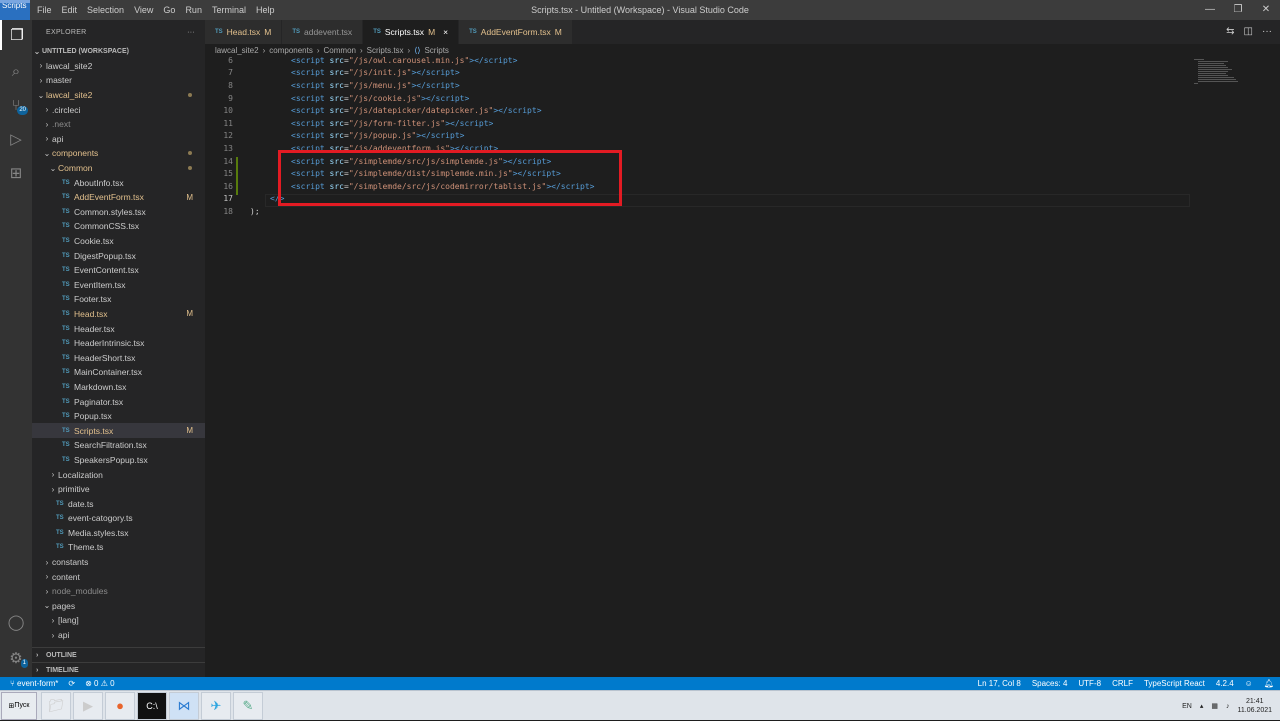 The image size is (1280, 721). Describe the element at coordinates (445, 32) in the screenshot. I see `close-icon: ×` at that location.